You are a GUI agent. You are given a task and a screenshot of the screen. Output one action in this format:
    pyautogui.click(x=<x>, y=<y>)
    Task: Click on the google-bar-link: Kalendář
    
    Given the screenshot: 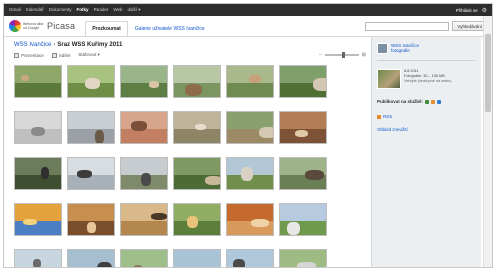 What is the action you would take?
    pyautogui.click(x=35, y=10)
    